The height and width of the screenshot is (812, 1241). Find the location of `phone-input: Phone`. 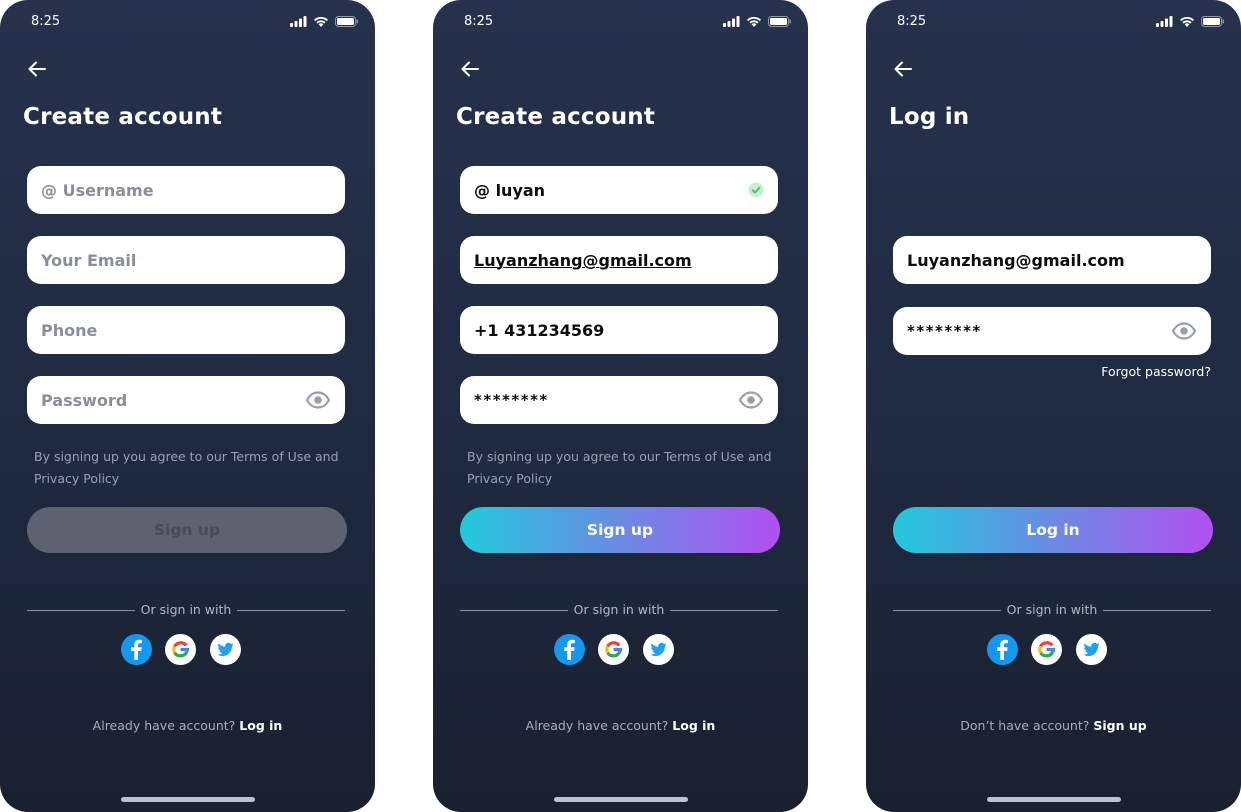

phone-input: Phone is located at coordinates (186, 330).